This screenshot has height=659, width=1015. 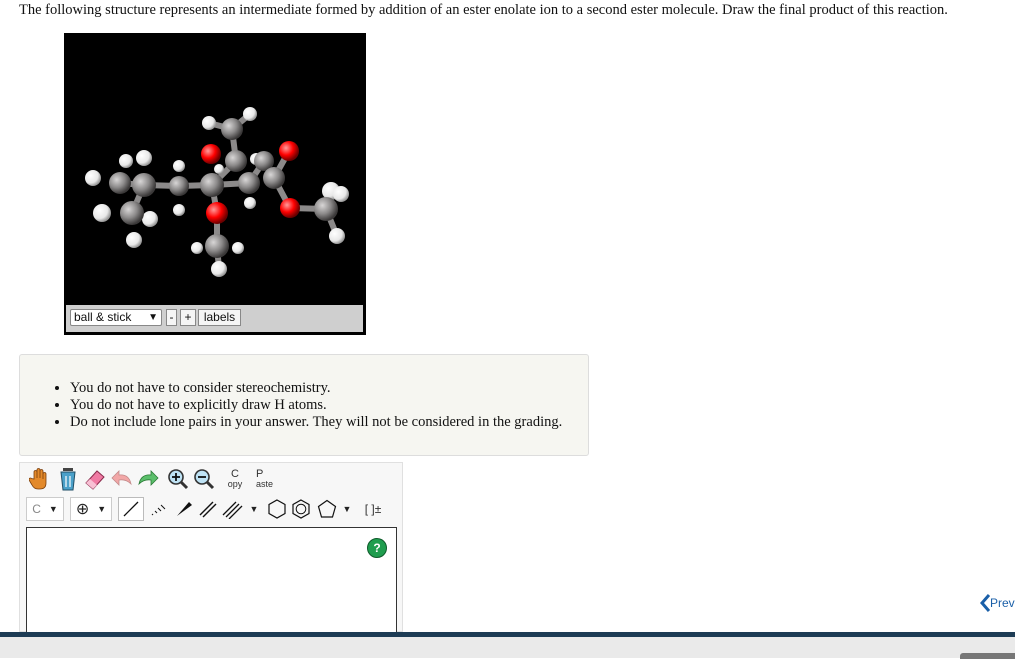 What do you see at coordinates (188, 317) in the screenshot?
I see `zoom-in-button: +` at bounding box center [188, 317].